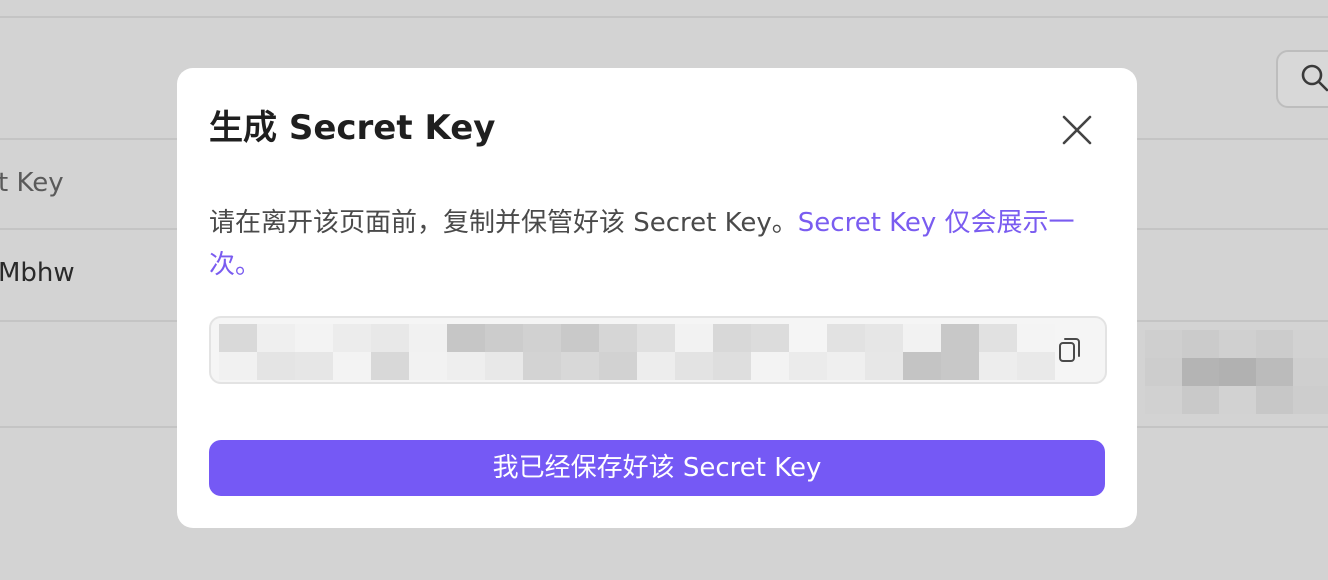  Describe the element at coordinates (32, 183) in the screenshot. I see `table-column-header-secret-key: t Key` at that location.